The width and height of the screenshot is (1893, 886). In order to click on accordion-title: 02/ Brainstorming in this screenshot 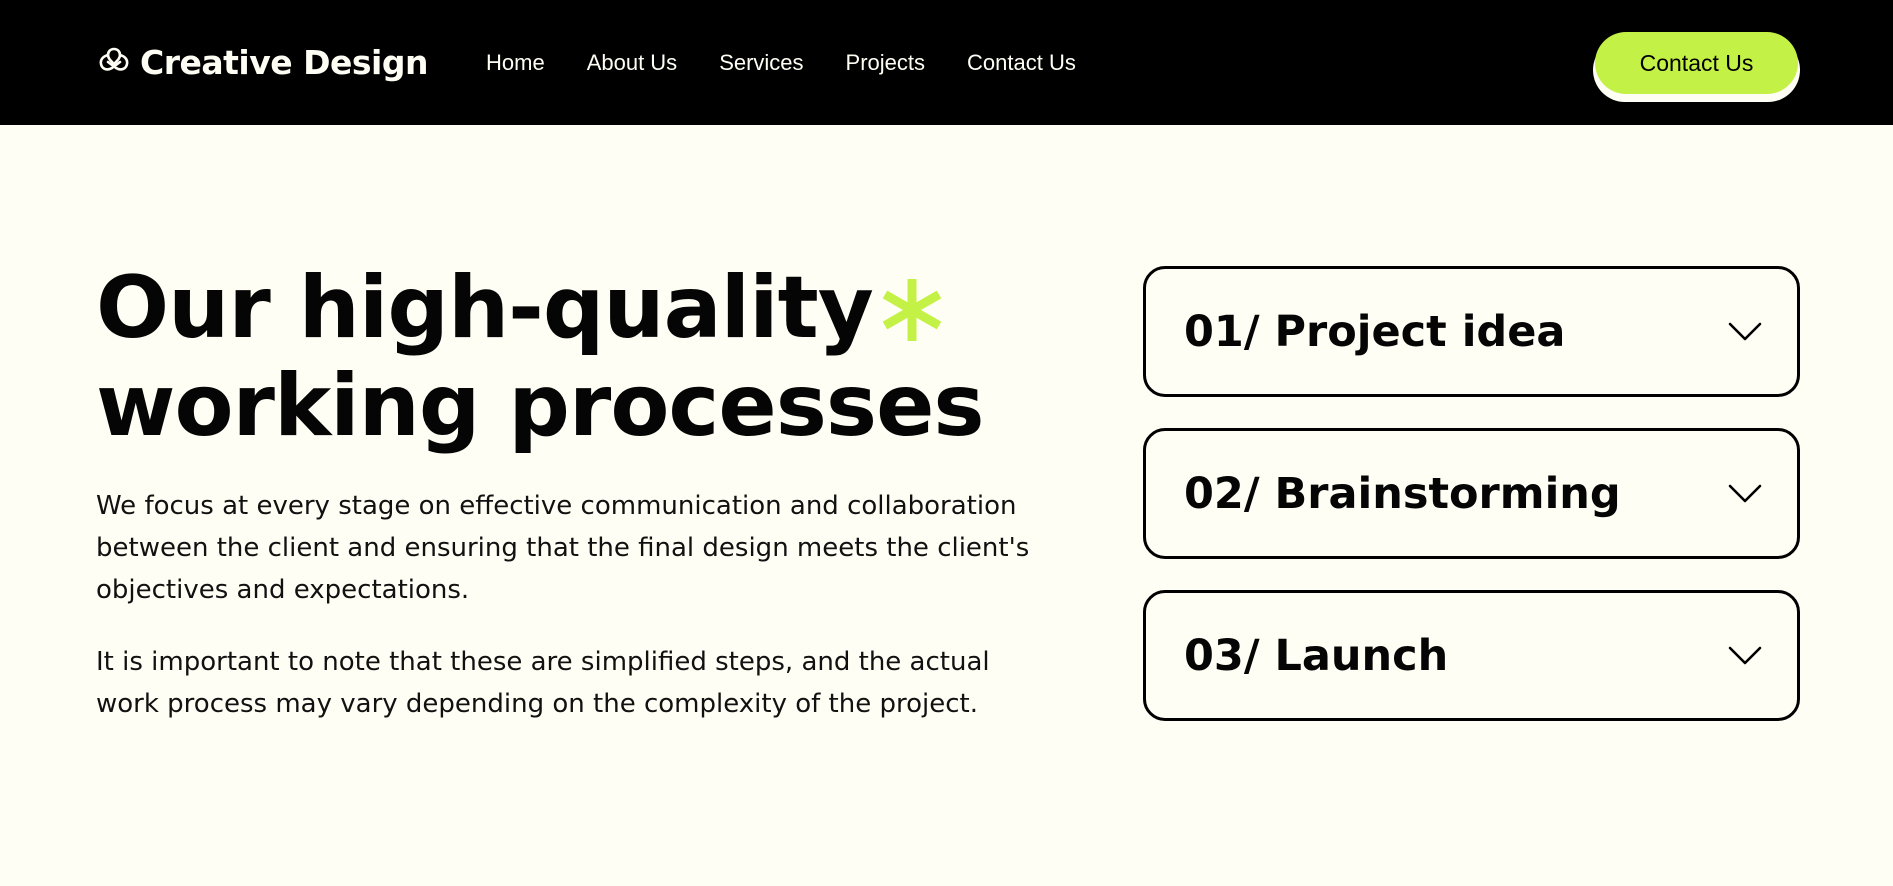, I will do `click(1402, 493)`.